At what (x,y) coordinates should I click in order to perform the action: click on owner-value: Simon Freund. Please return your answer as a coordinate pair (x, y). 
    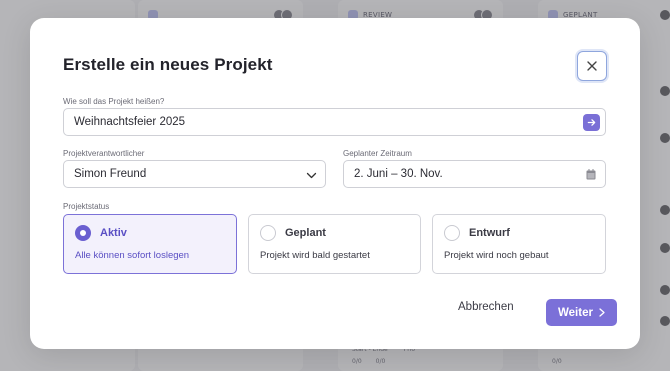
    Looking at the image, I should click on (110, 174).